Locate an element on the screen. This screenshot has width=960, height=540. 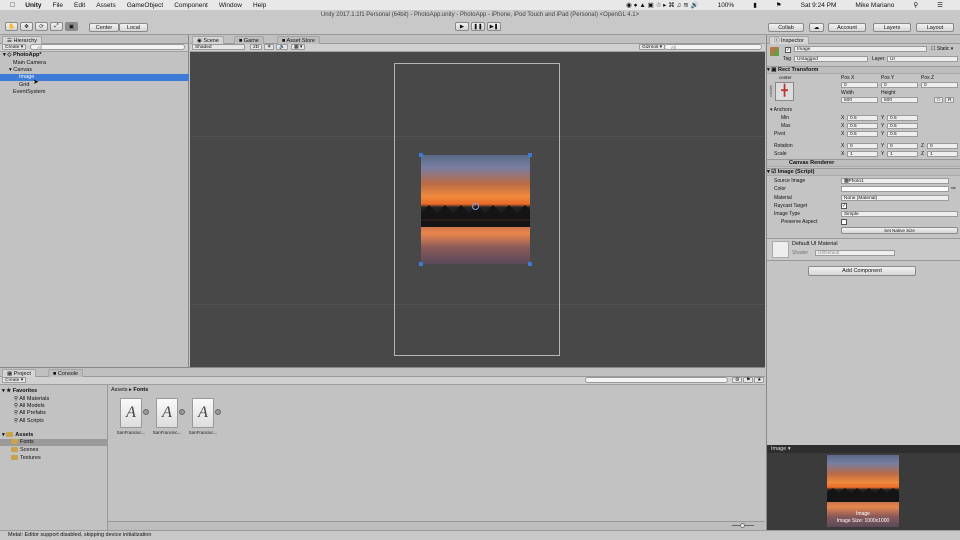
favorite-all-prefabs: ⚲ All Prefabs is located at coordinates (30, 413).